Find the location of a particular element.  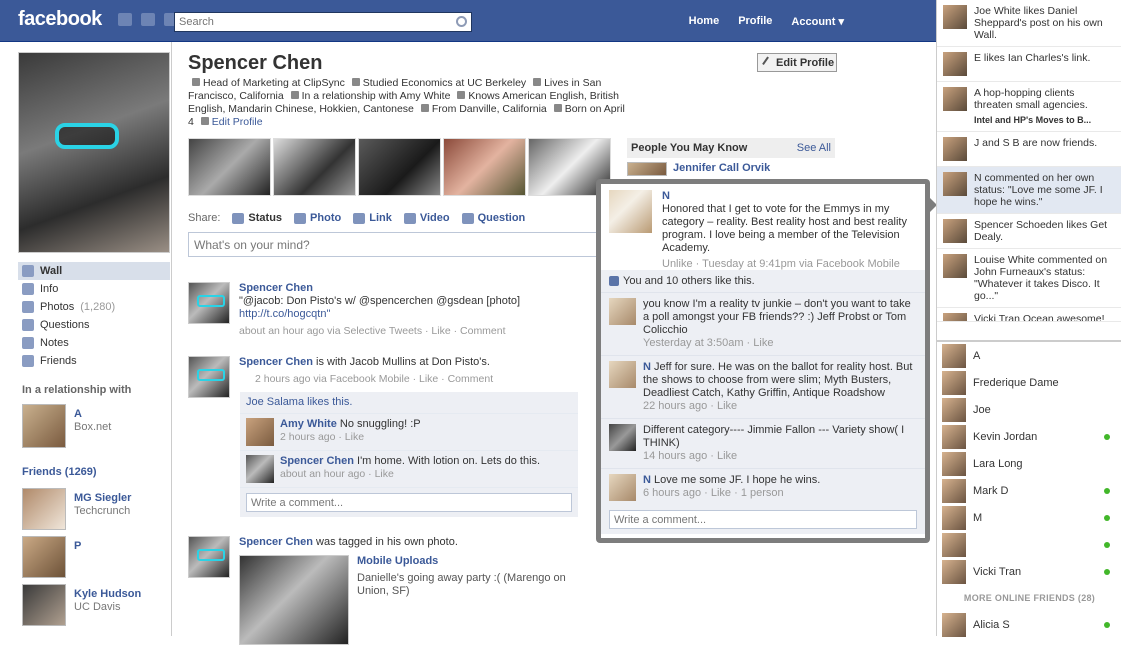

share-link-tab: Link is located at coordinates (372, 218).